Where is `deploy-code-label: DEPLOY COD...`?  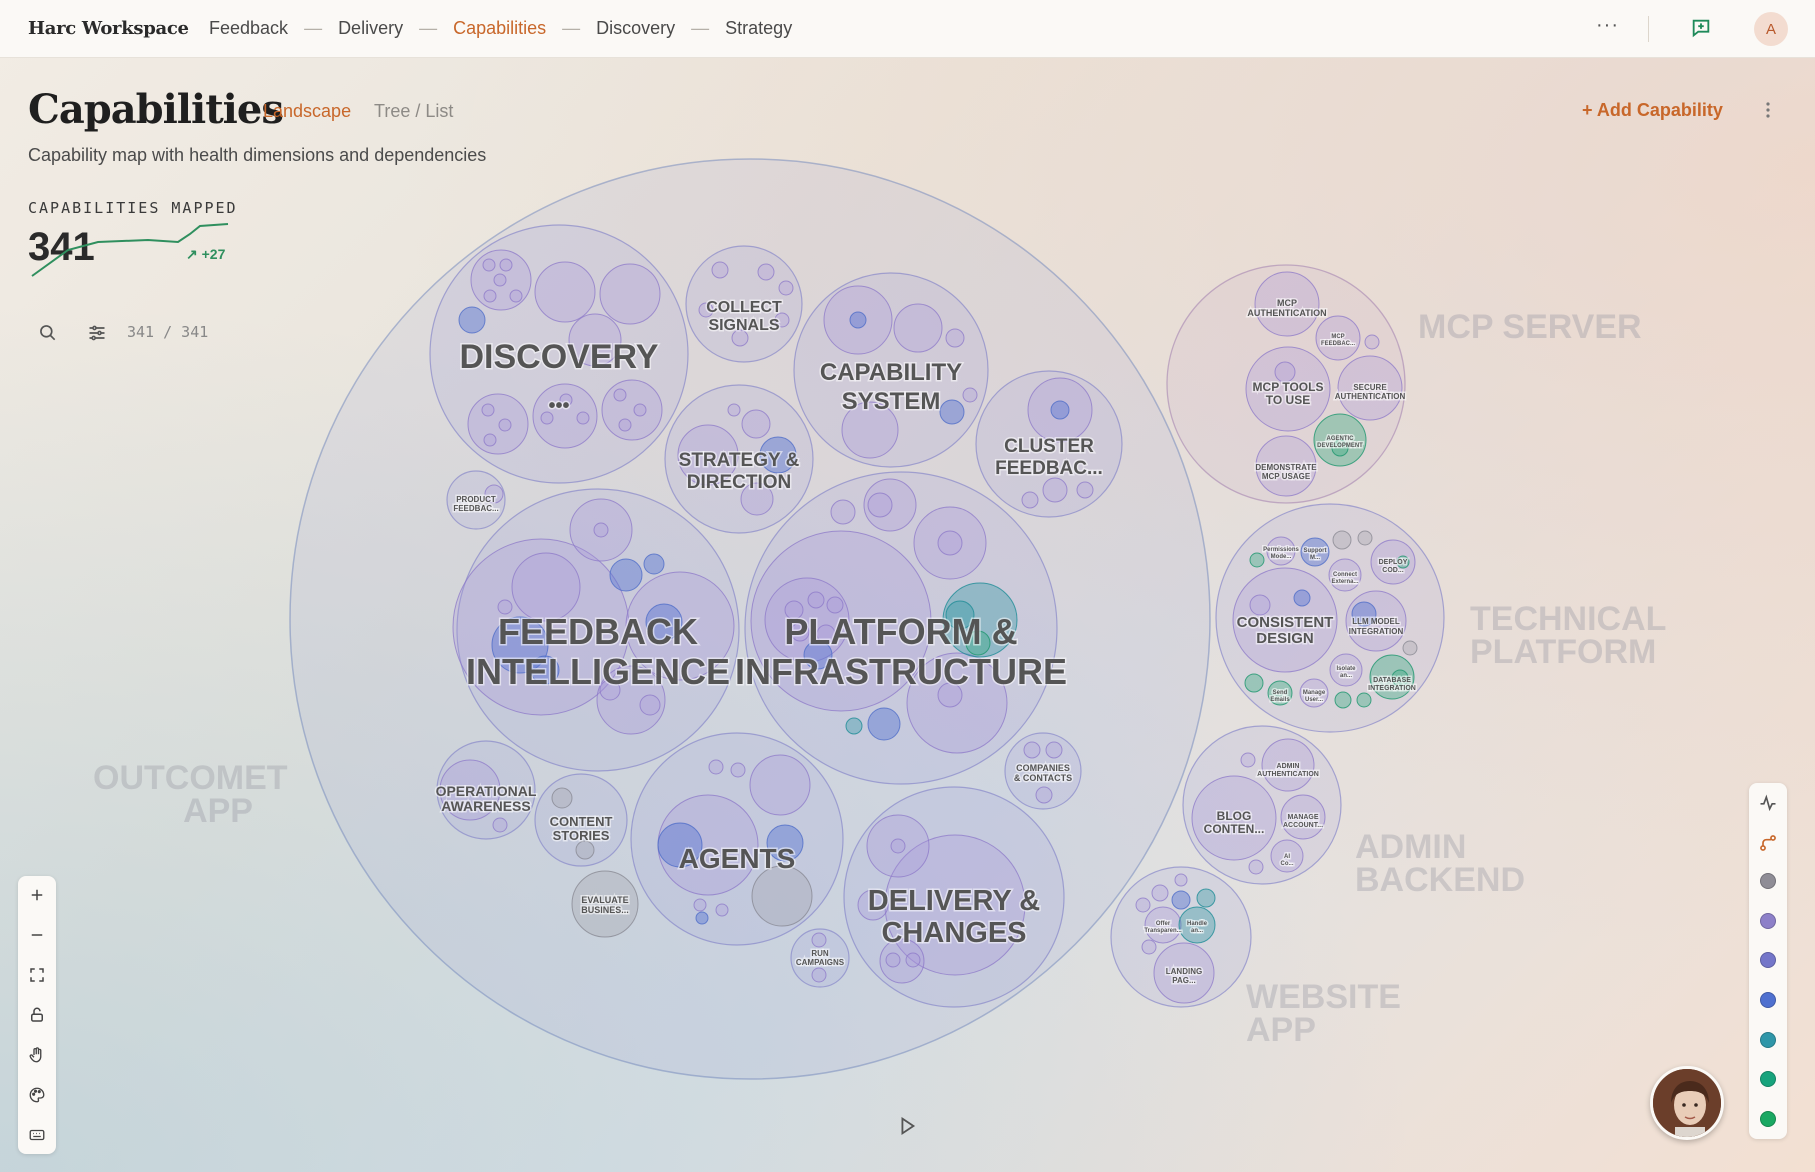
deploy-code-label: DEPLOY COD... is located at coordinates (1393, 566).